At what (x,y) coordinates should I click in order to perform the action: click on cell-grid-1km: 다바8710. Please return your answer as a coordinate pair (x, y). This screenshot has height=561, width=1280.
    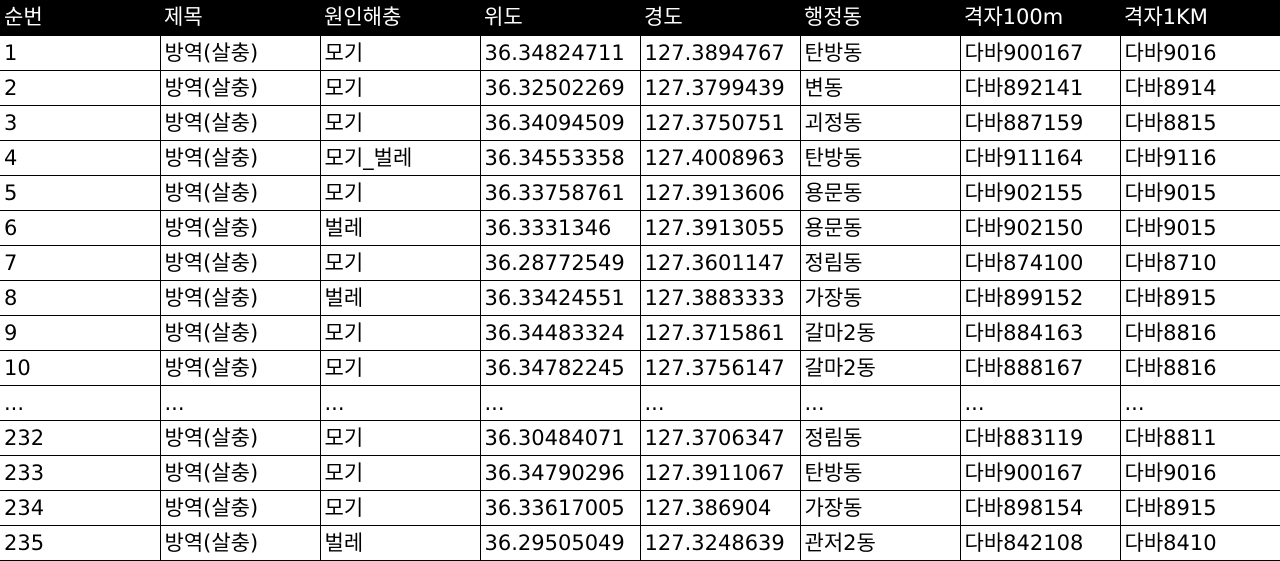
    Looking at the image, I should click on (1199, 263).